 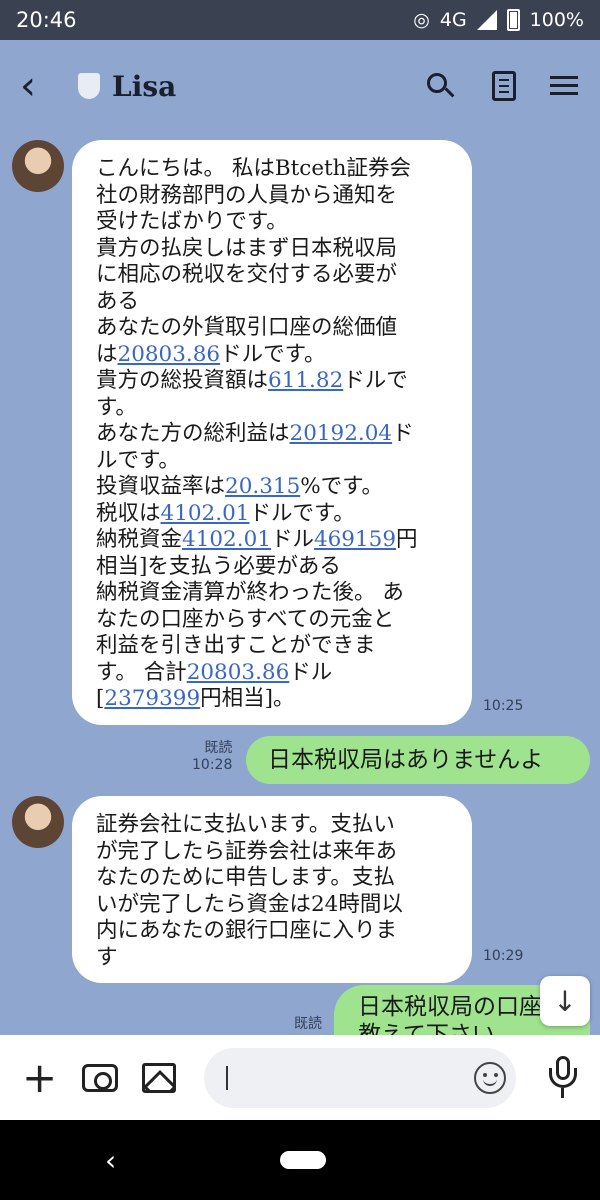 What do you see at coordinates (139, 539) in the screenshot?
I see `message-text: 納税資金` at bounding box center [139, 539].